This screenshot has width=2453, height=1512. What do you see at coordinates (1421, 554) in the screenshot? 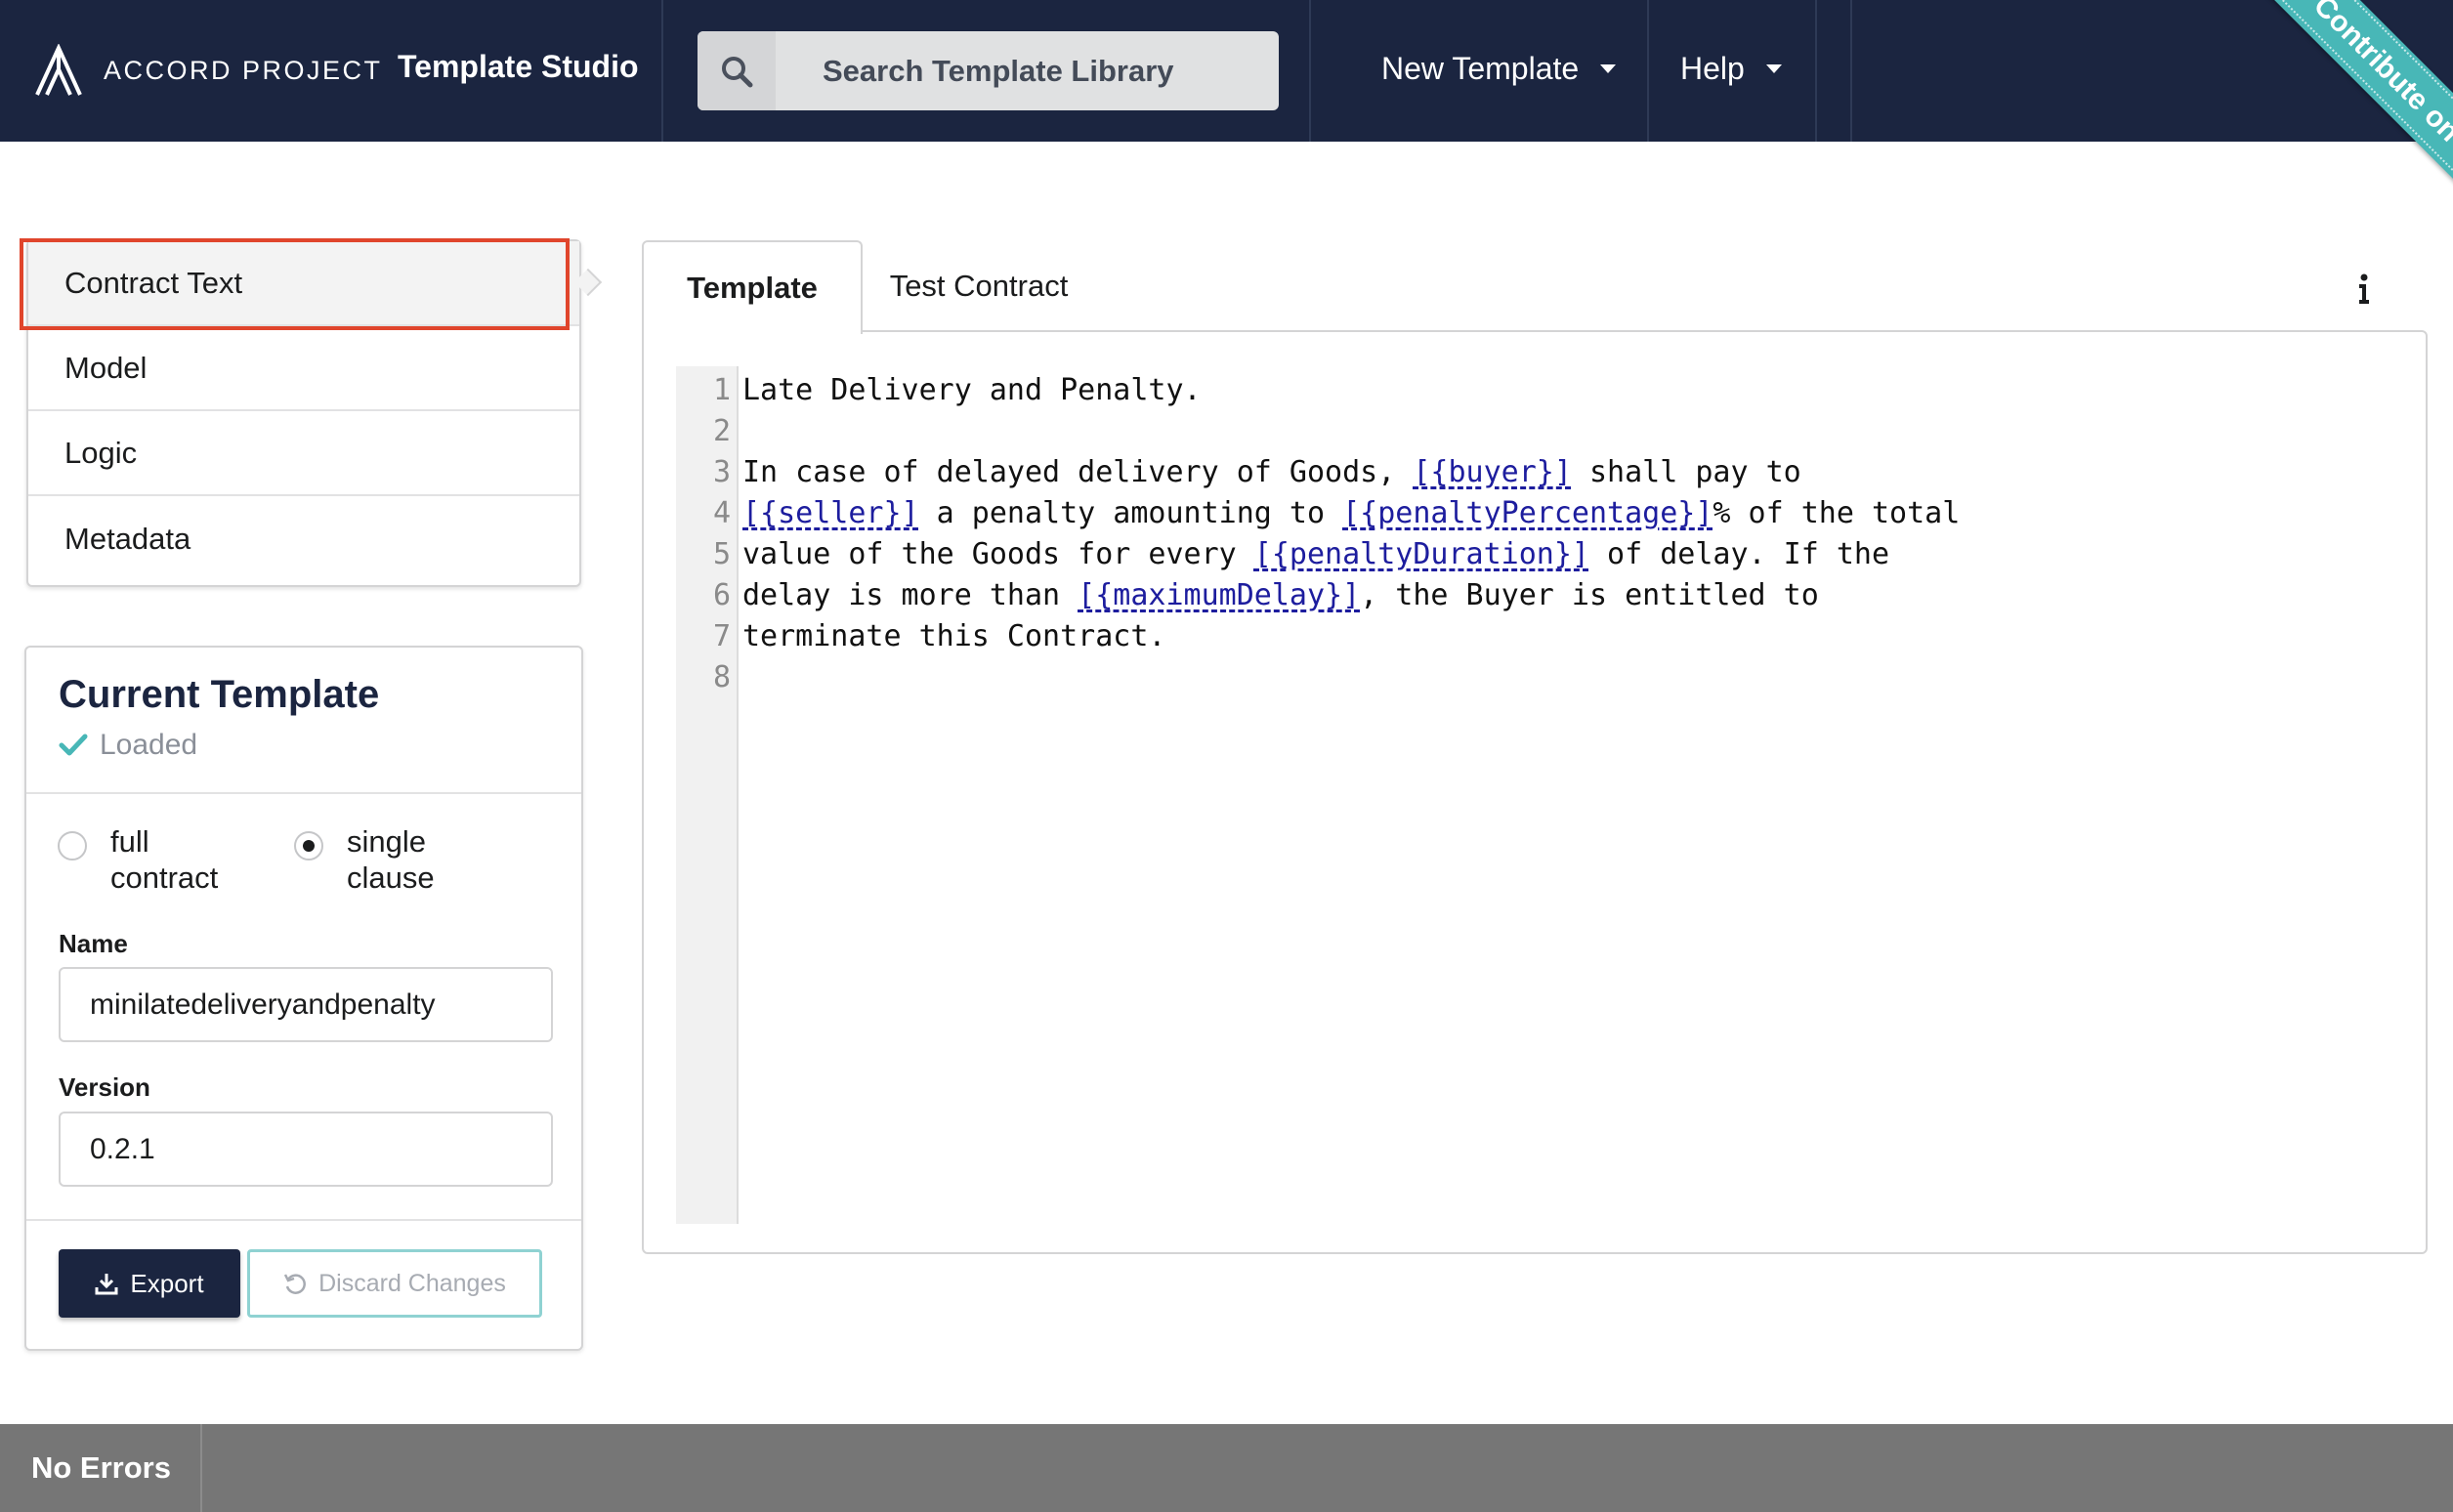
I see `template-variable-link: [{penaltyDuration}]` at bounding box center [1421, 554].